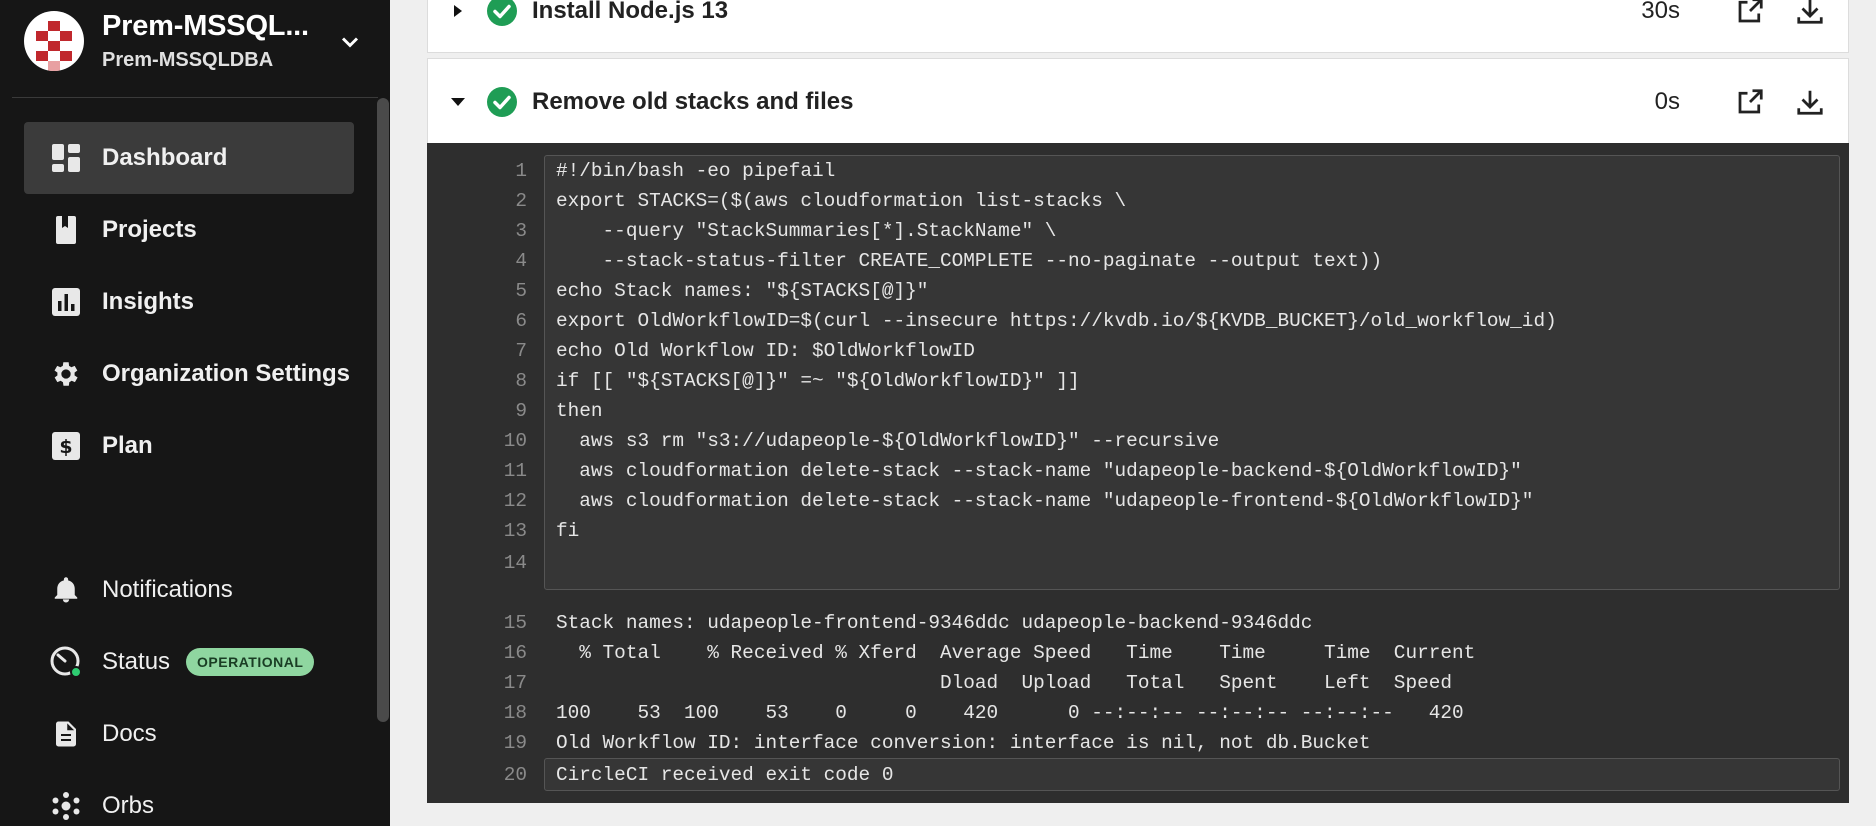 This screenshot has height=826, width=1876. I want to click on bar-chart-icon, so click(66, 302).